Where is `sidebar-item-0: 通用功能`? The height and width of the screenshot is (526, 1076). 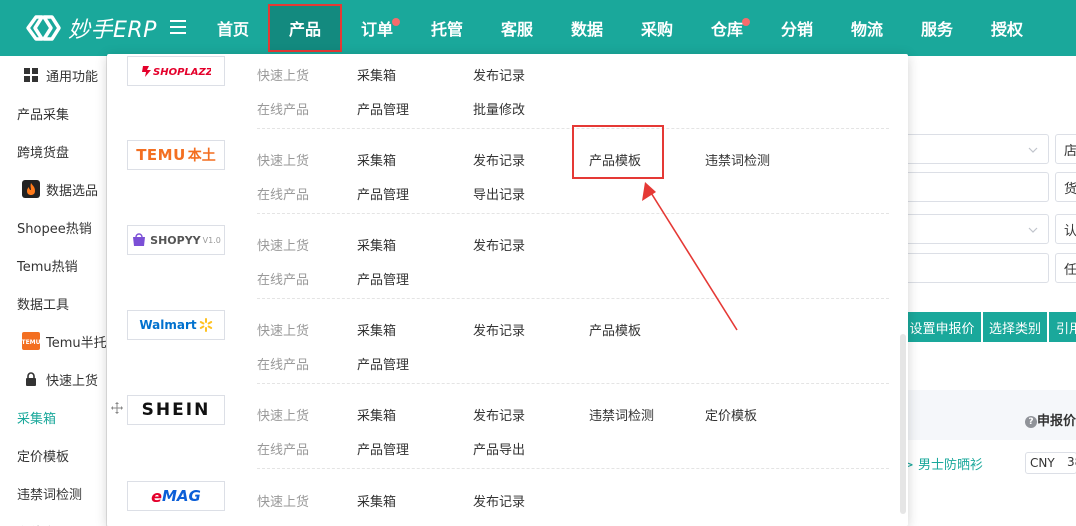
sidebar-item-0: 通用功能 is located at coordinates (53, 75).